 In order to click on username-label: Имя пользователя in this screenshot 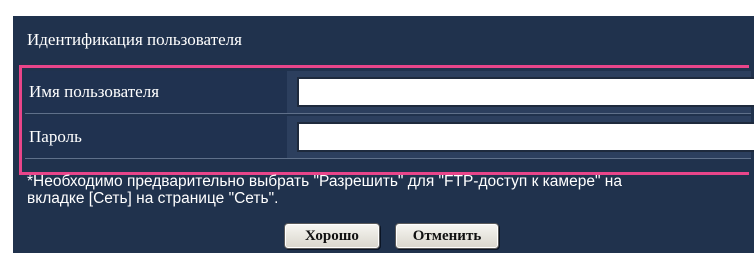, I will do `click(156, 92)`.